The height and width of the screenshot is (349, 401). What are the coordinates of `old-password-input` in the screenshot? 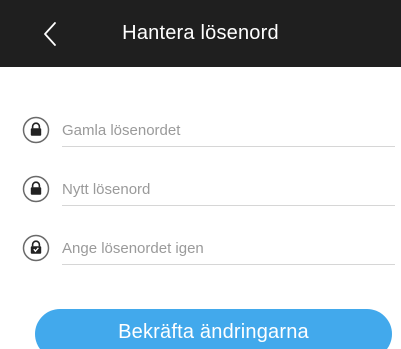 It's located at (228, 130).